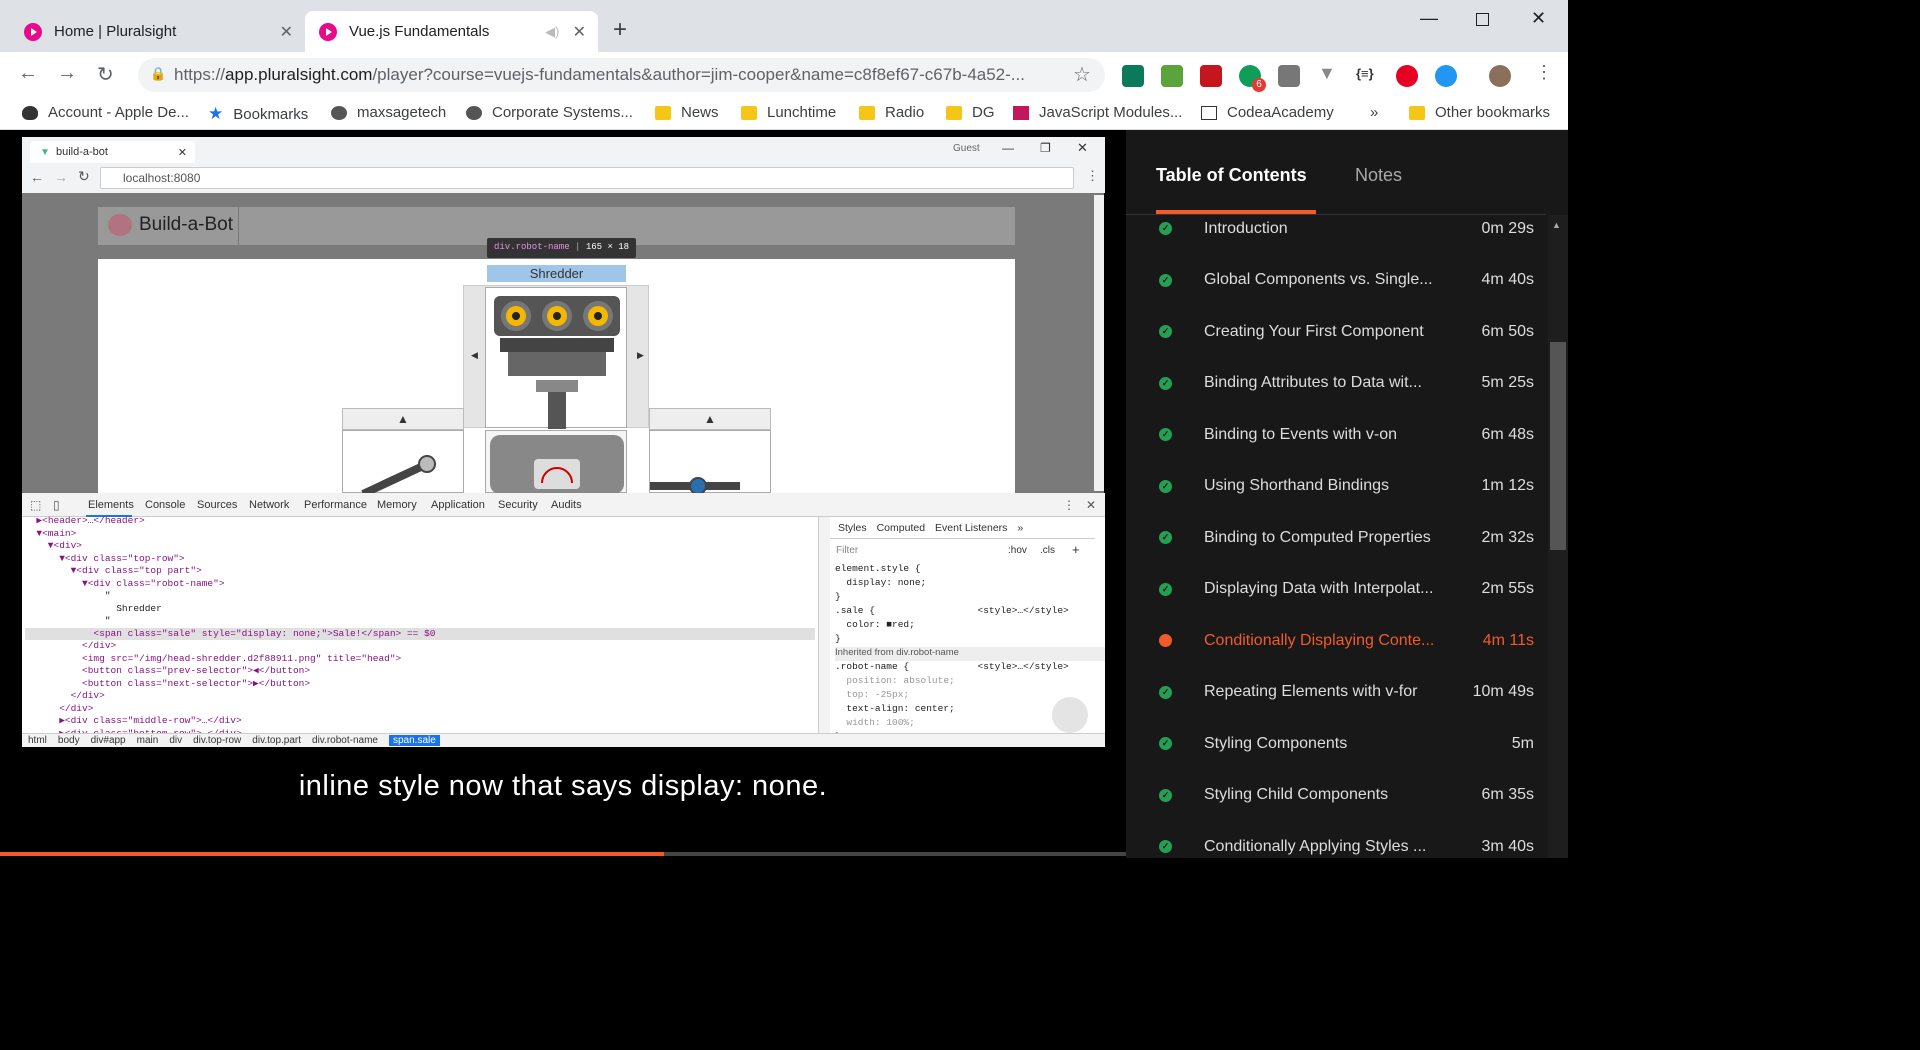  Describe the element at coordinates (45, 152) in the screenshot. I see `vue-logo-icon: ▼` at that location.